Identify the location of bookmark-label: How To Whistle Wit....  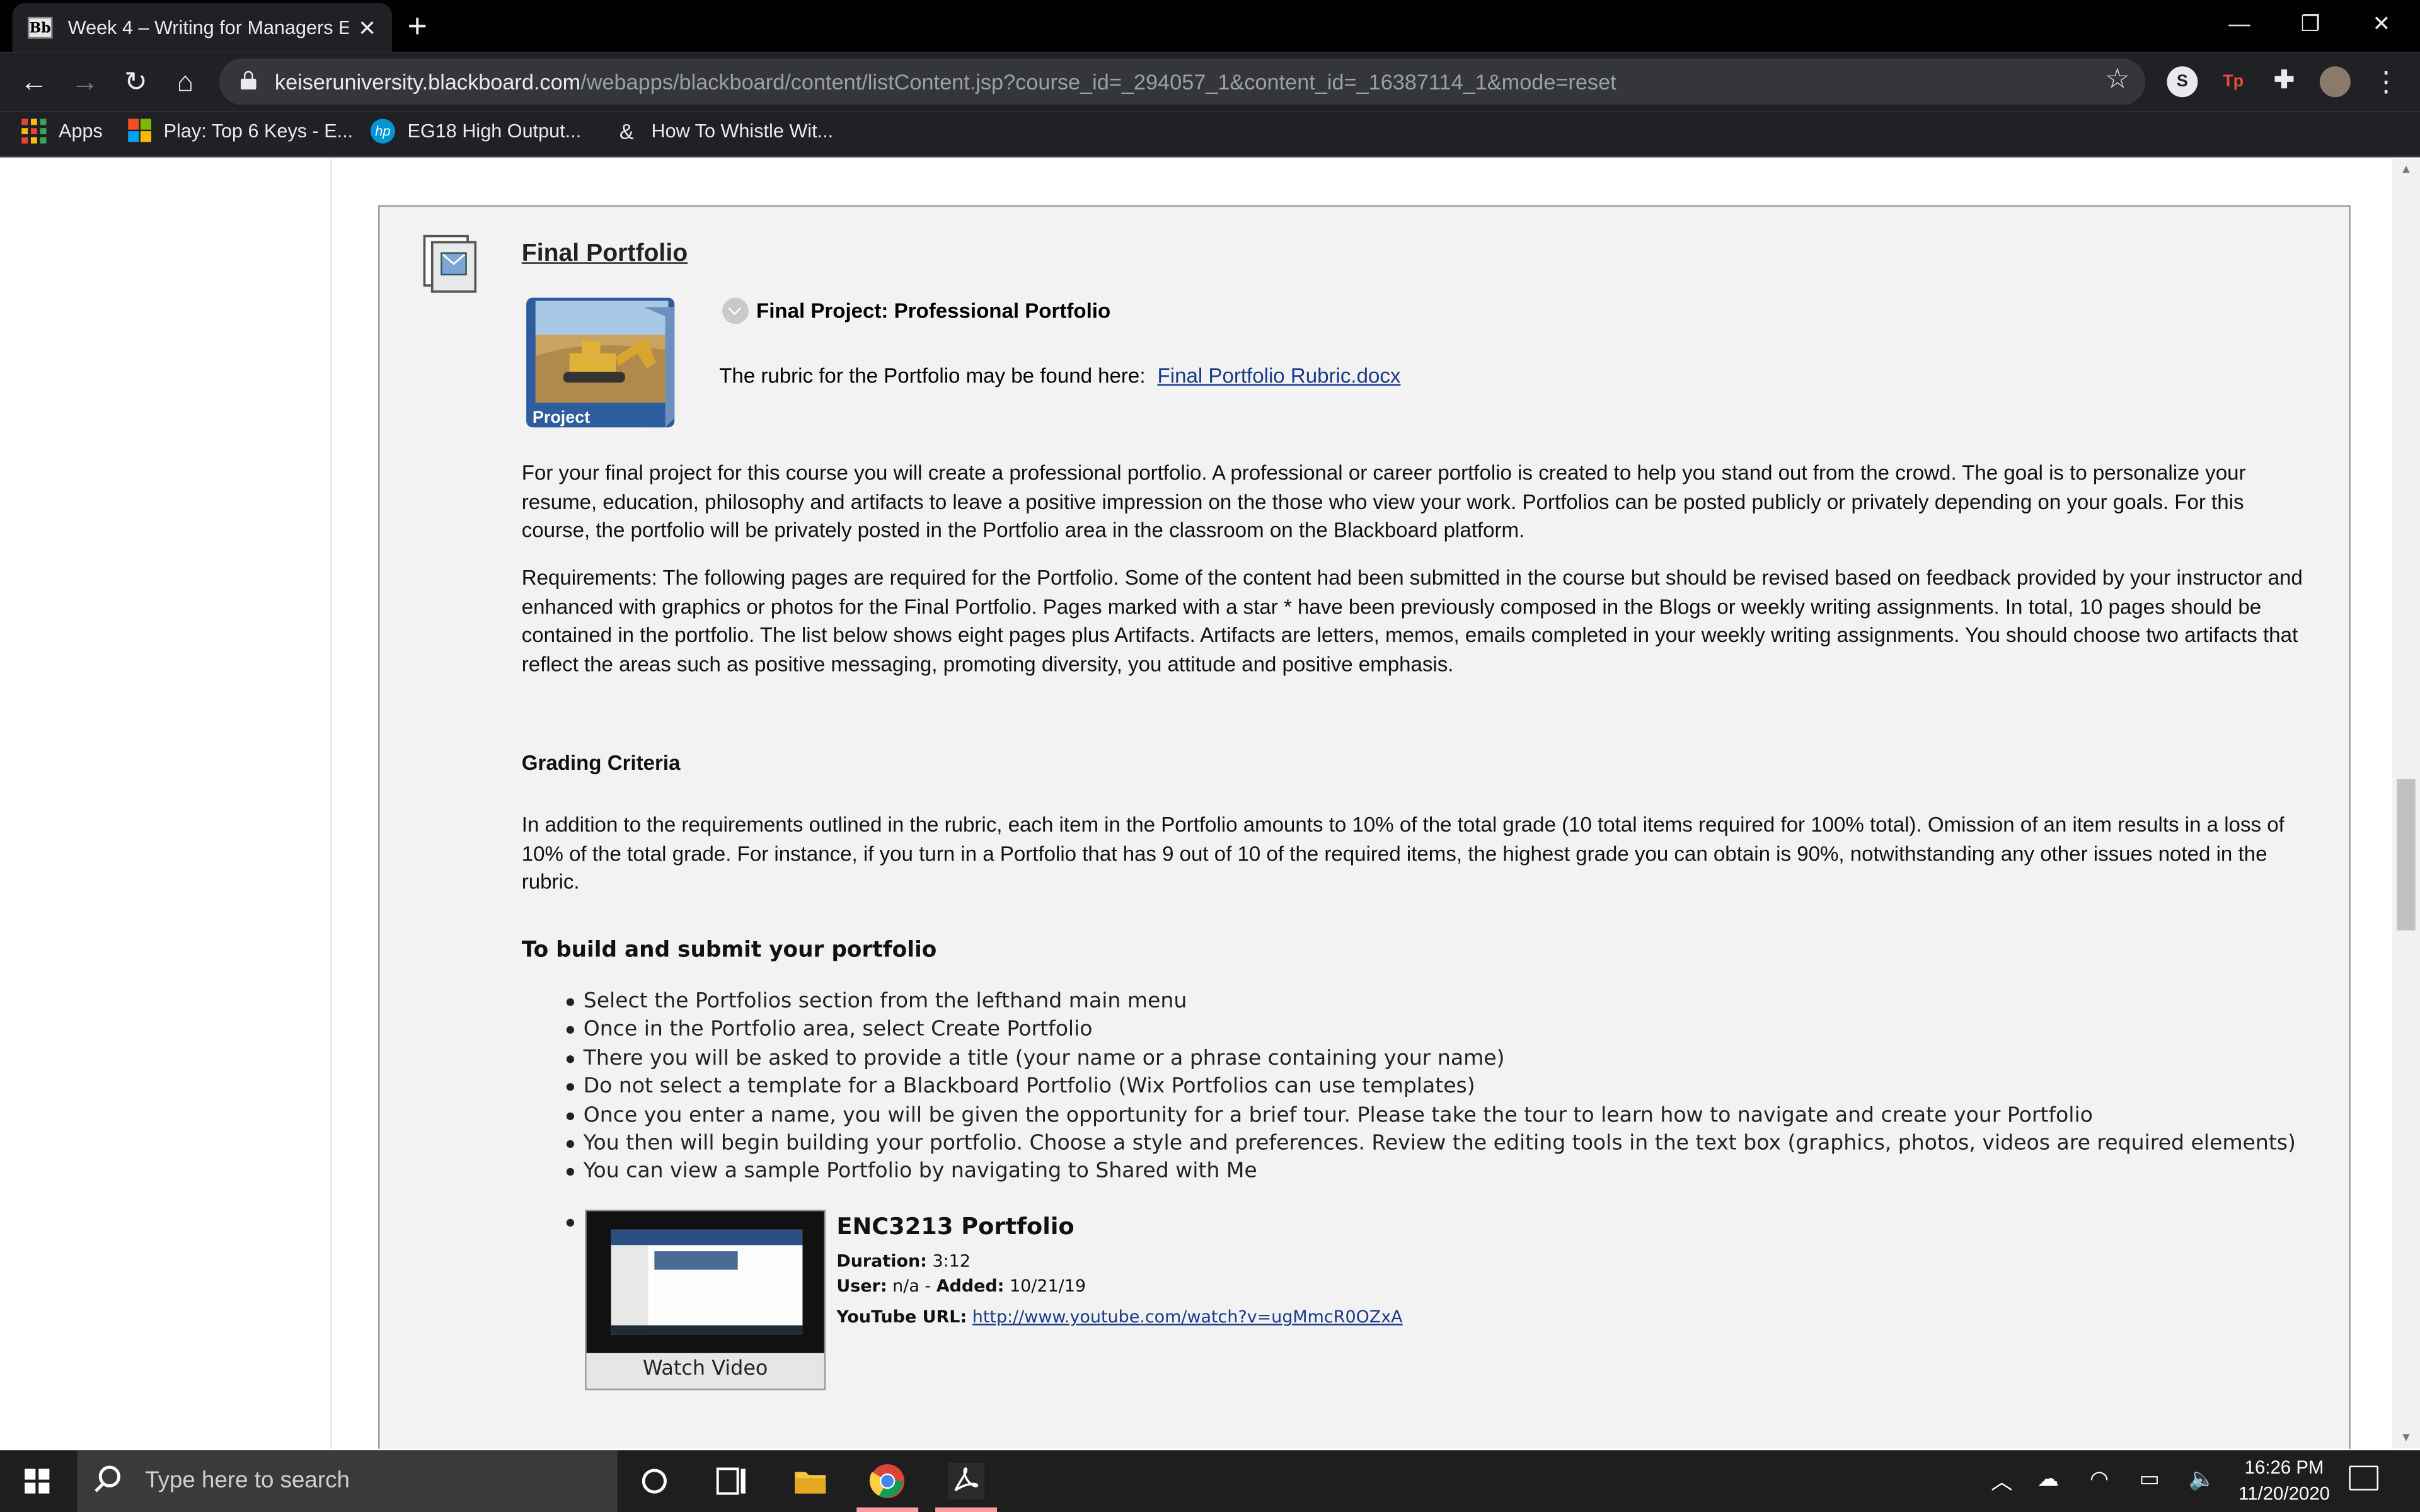
(743, 131).